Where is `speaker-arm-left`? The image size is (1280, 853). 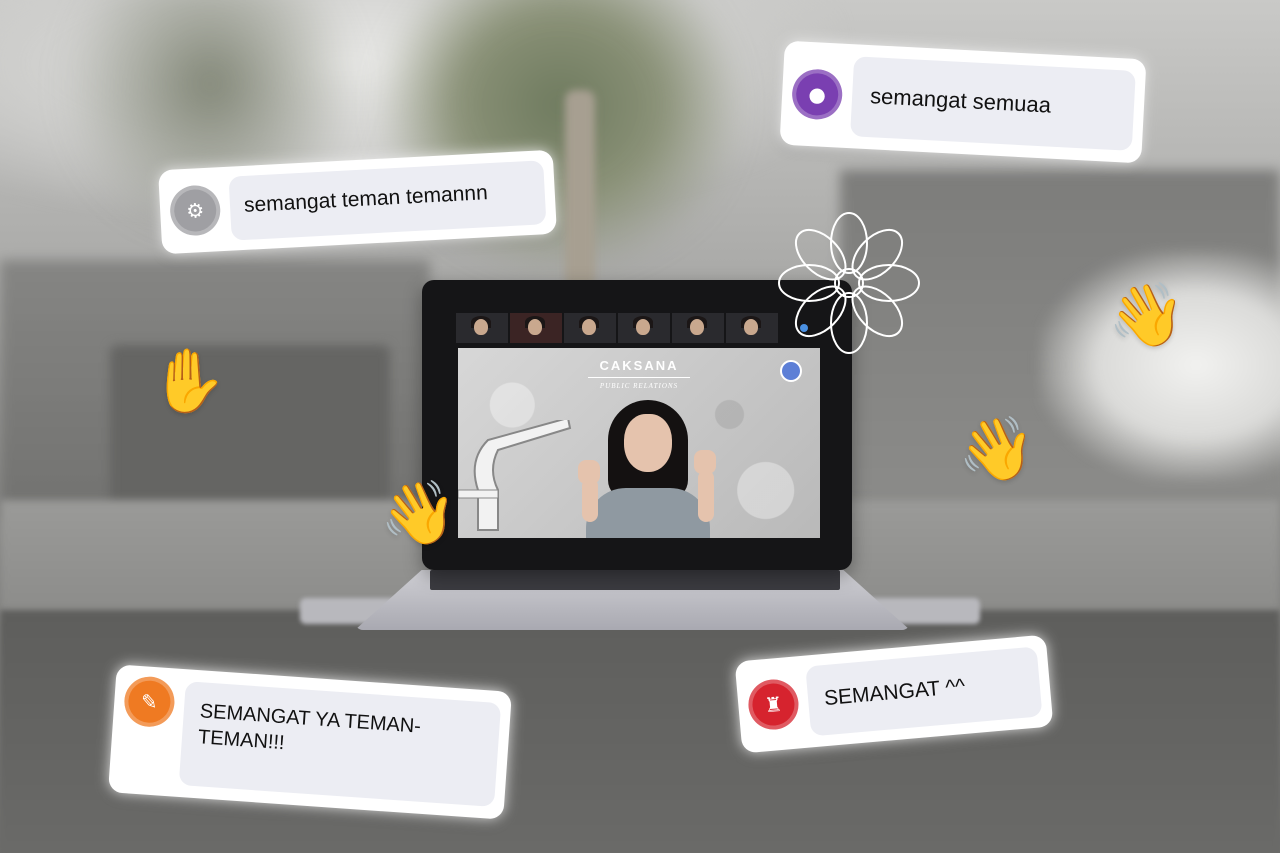 speaker-arm-left is located at coordinates (590, 500).